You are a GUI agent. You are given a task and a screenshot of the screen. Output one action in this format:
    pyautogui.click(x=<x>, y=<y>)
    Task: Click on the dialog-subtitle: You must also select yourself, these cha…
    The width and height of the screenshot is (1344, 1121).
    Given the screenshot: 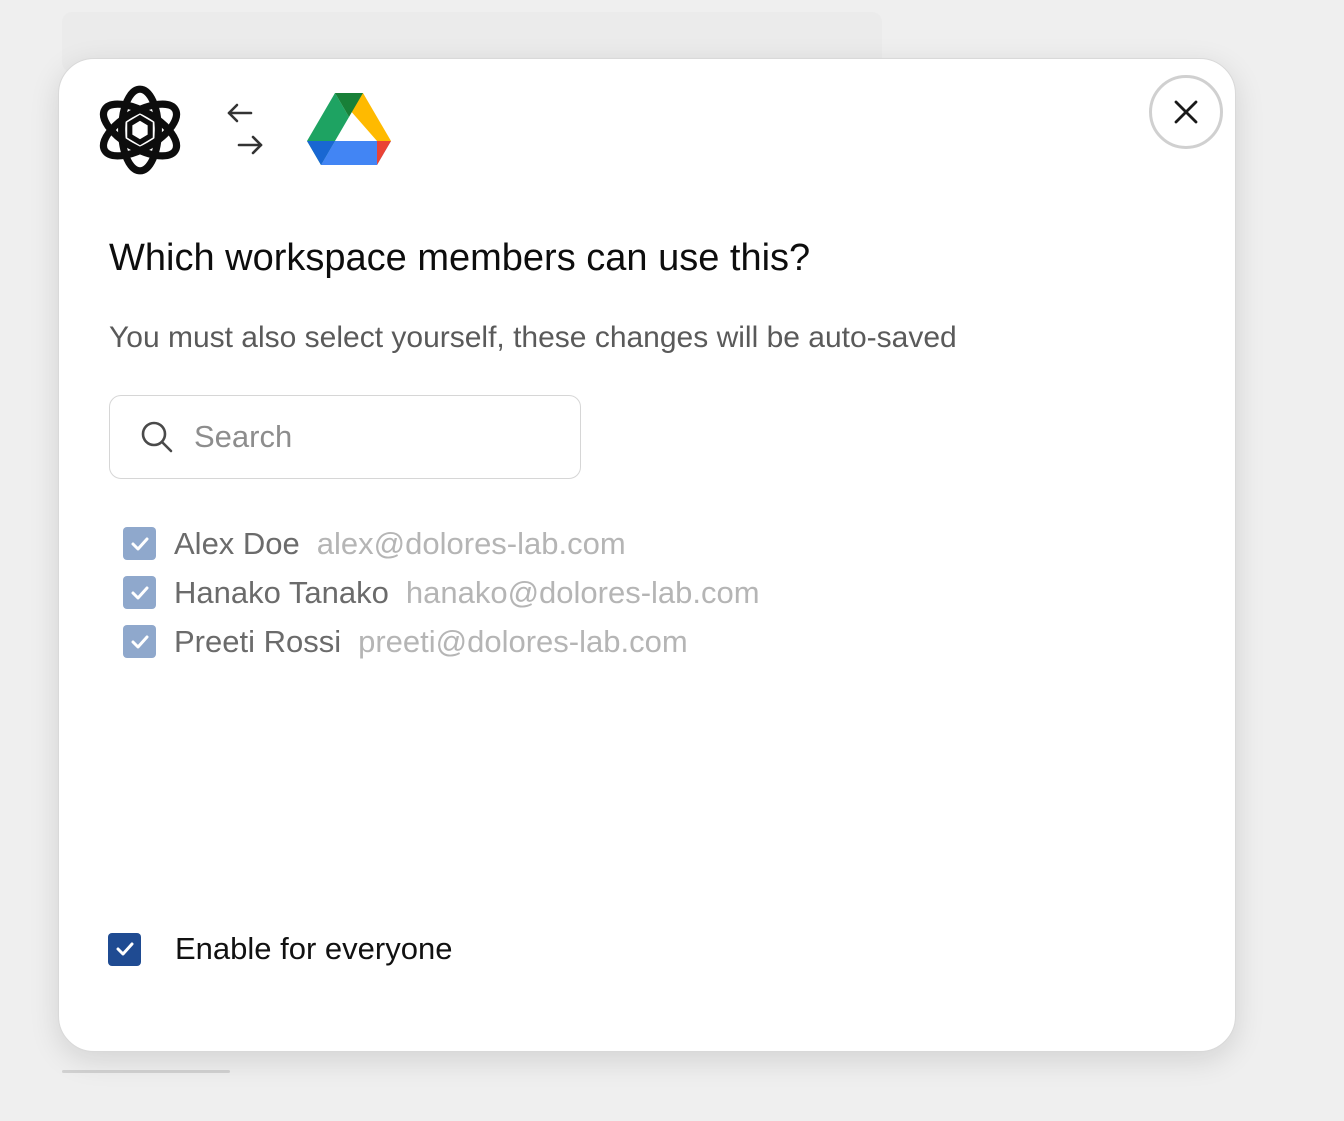 What is the action you would take?
    pyautogui.click(x=533, y=337)
    